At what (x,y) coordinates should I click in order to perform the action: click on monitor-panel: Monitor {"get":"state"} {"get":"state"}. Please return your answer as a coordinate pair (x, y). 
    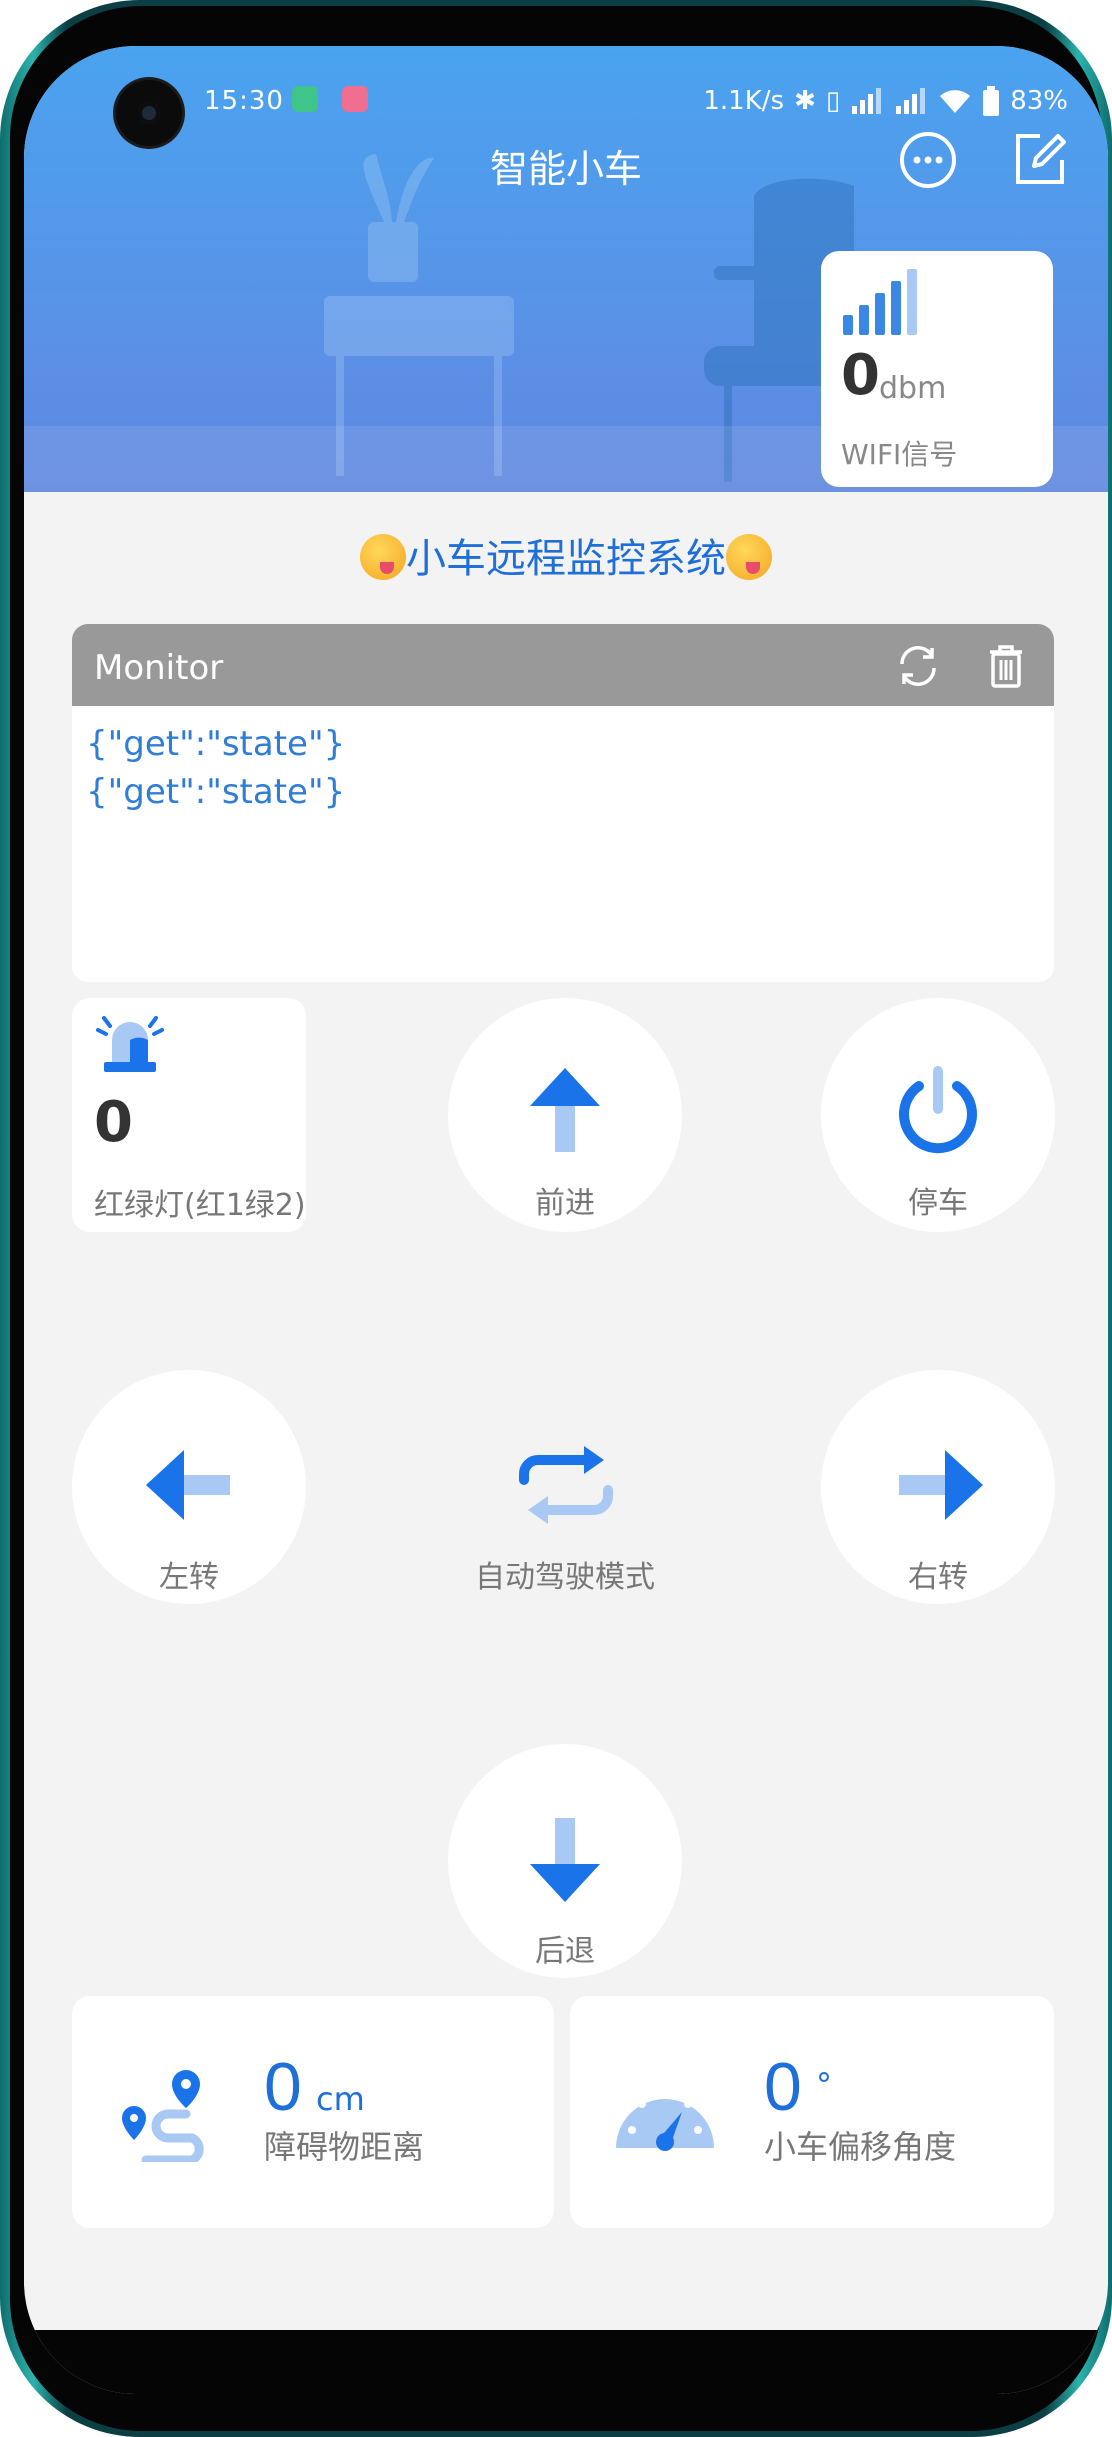
    Looking at the image, I should click on (563, 803).